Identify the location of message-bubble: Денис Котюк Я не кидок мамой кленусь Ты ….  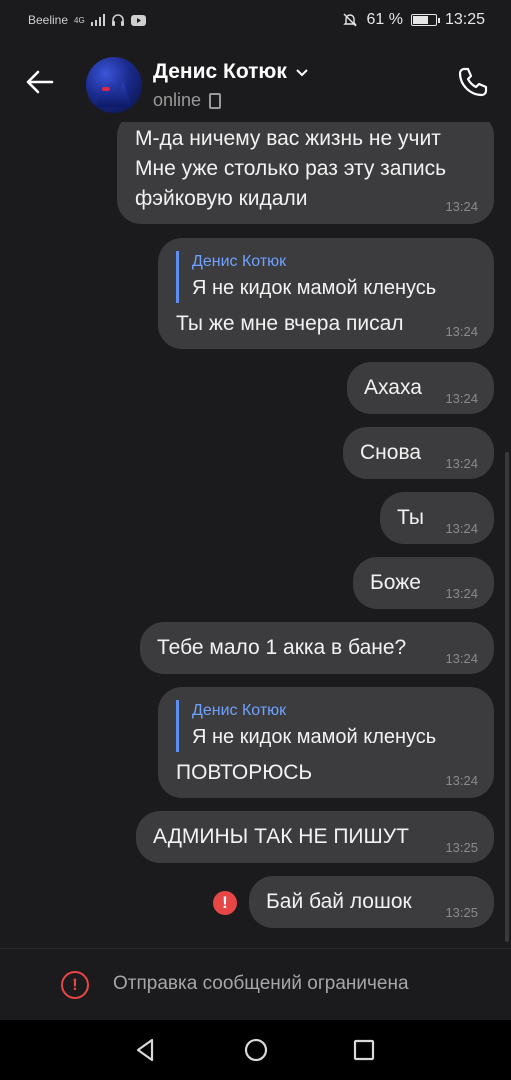
(326, 293).